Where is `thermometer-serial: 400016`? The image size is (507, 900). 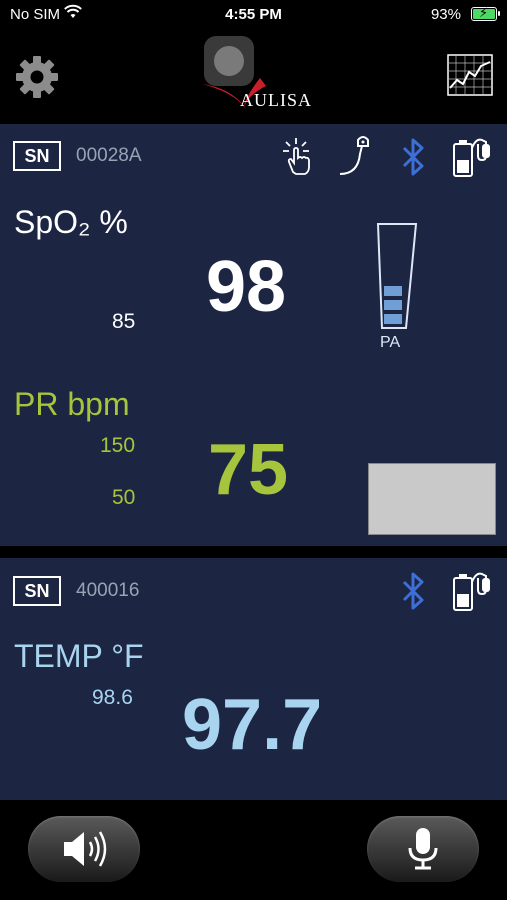 thermometer-serial: 400016 is located at coordinates (108, 590).